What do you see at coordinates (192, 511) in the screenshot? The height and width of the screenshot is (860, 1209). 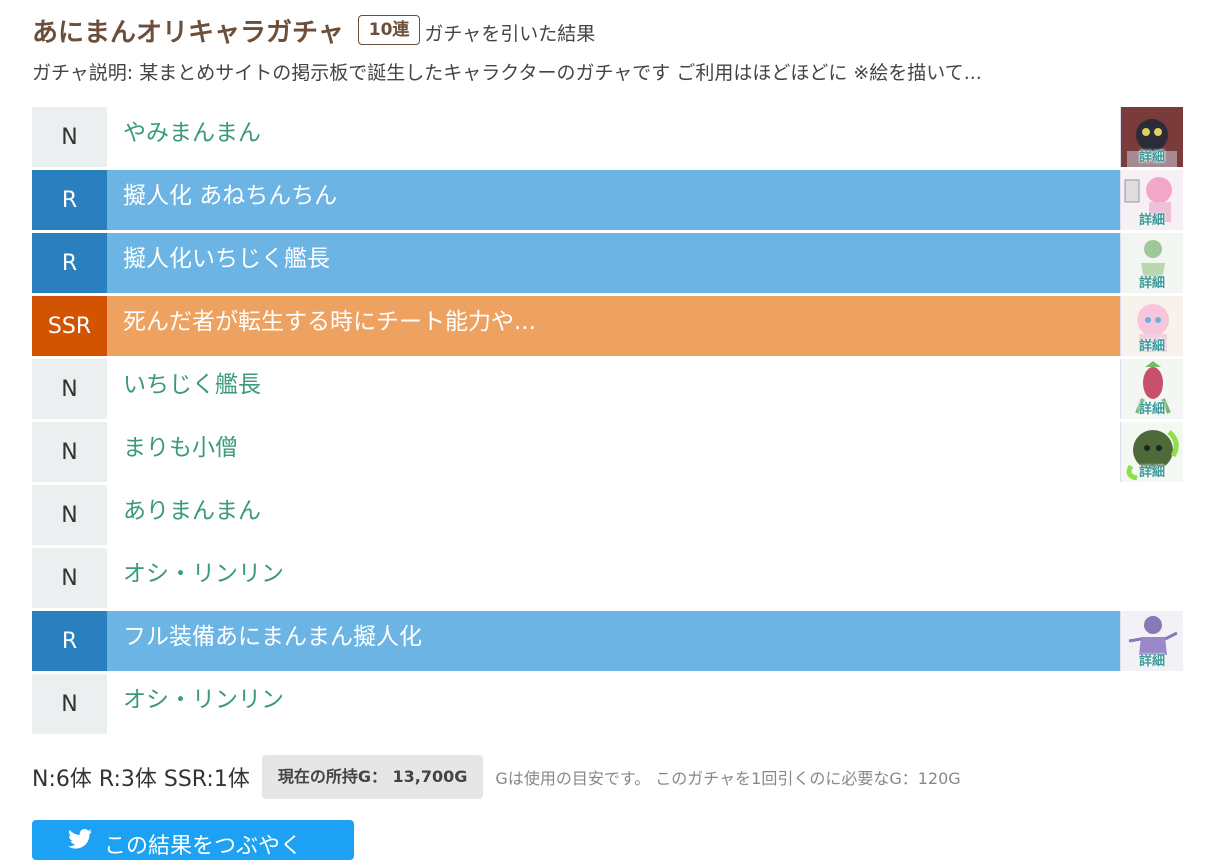 I see `character-name: ありまんまん` at bounding box center [192, 511].